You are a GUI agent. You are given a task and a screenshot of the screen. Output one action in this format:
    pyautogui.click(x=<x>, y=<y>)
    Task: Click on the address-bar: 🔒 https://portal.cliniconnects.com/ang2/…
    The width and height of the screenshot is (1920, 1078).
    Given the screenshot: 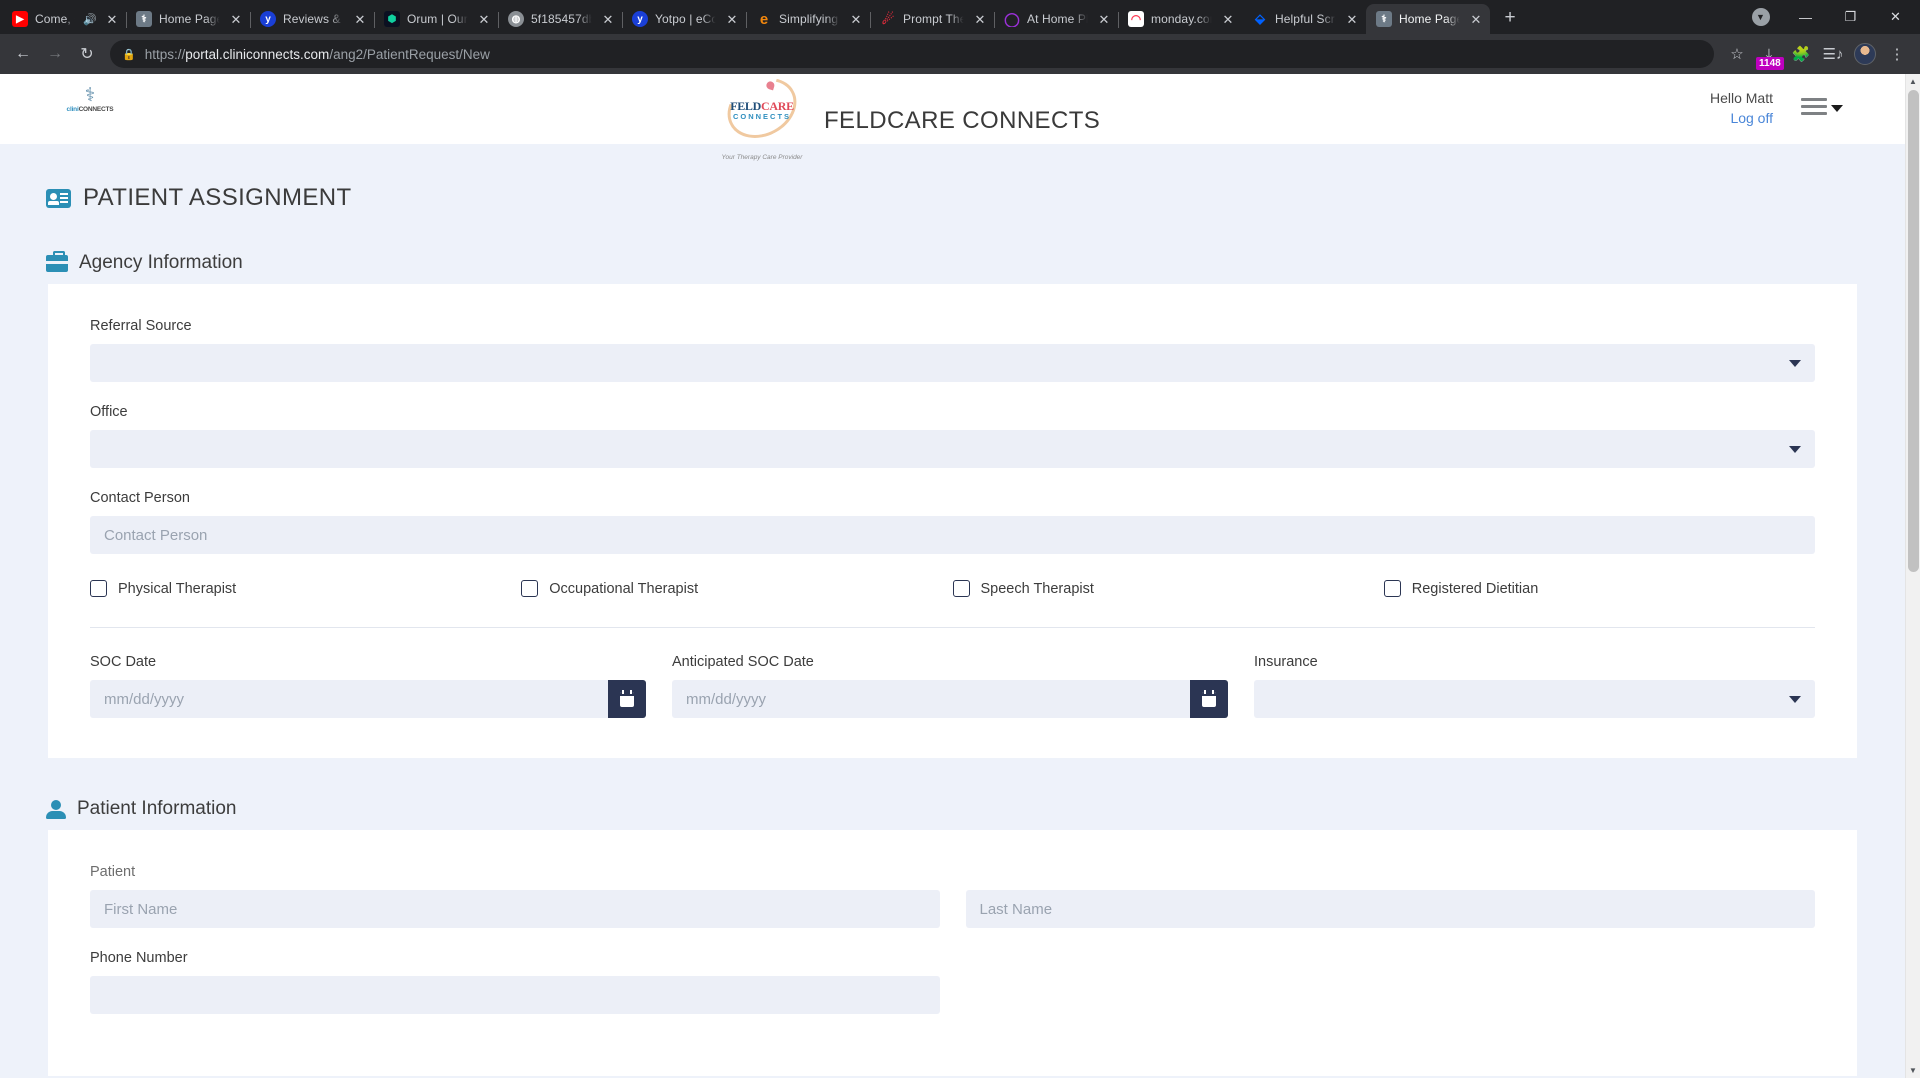 What is the action you would take?
    pyautogui.click(x=912, y=54)
    